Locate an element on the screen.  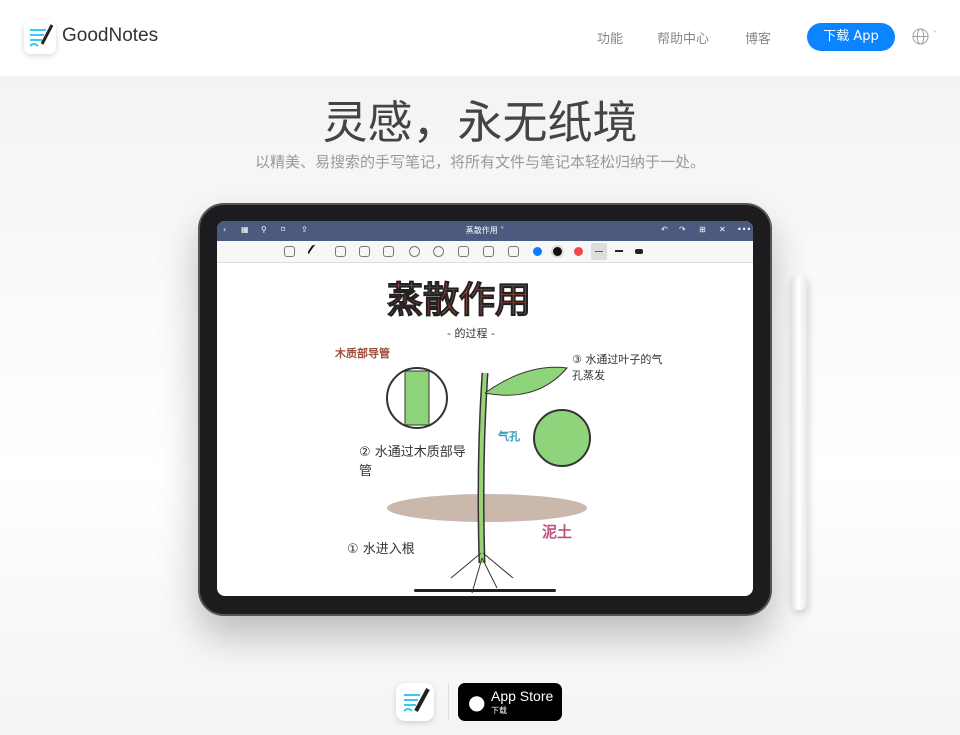
hero-title: 灵感，永无纸境 is located at coordinates (480, 122).